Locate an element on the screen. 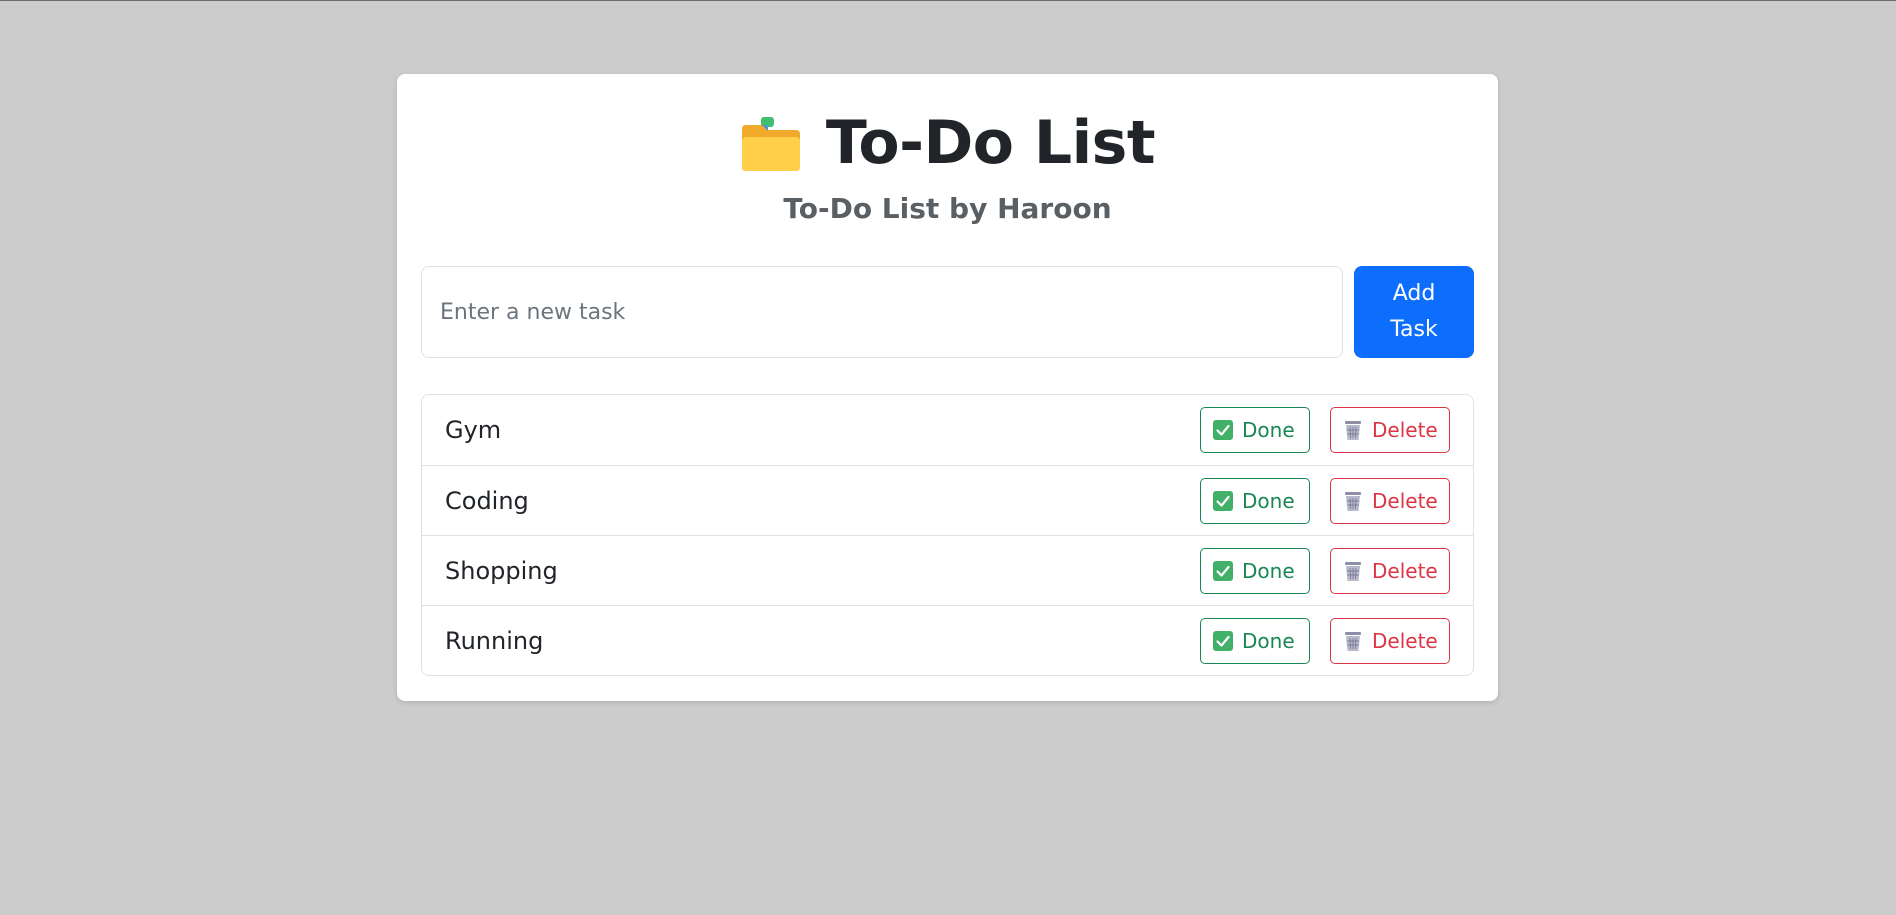 The width and height of the screenshot is (1896, 915). task-label: Coding is located at coordinates (487, 500).